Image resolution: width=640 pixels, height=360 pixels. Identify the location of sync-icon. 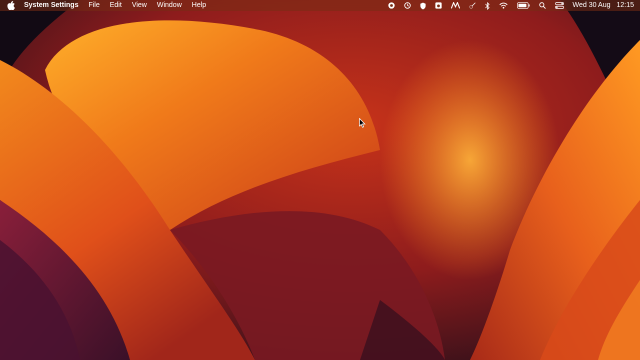
(407, 5).